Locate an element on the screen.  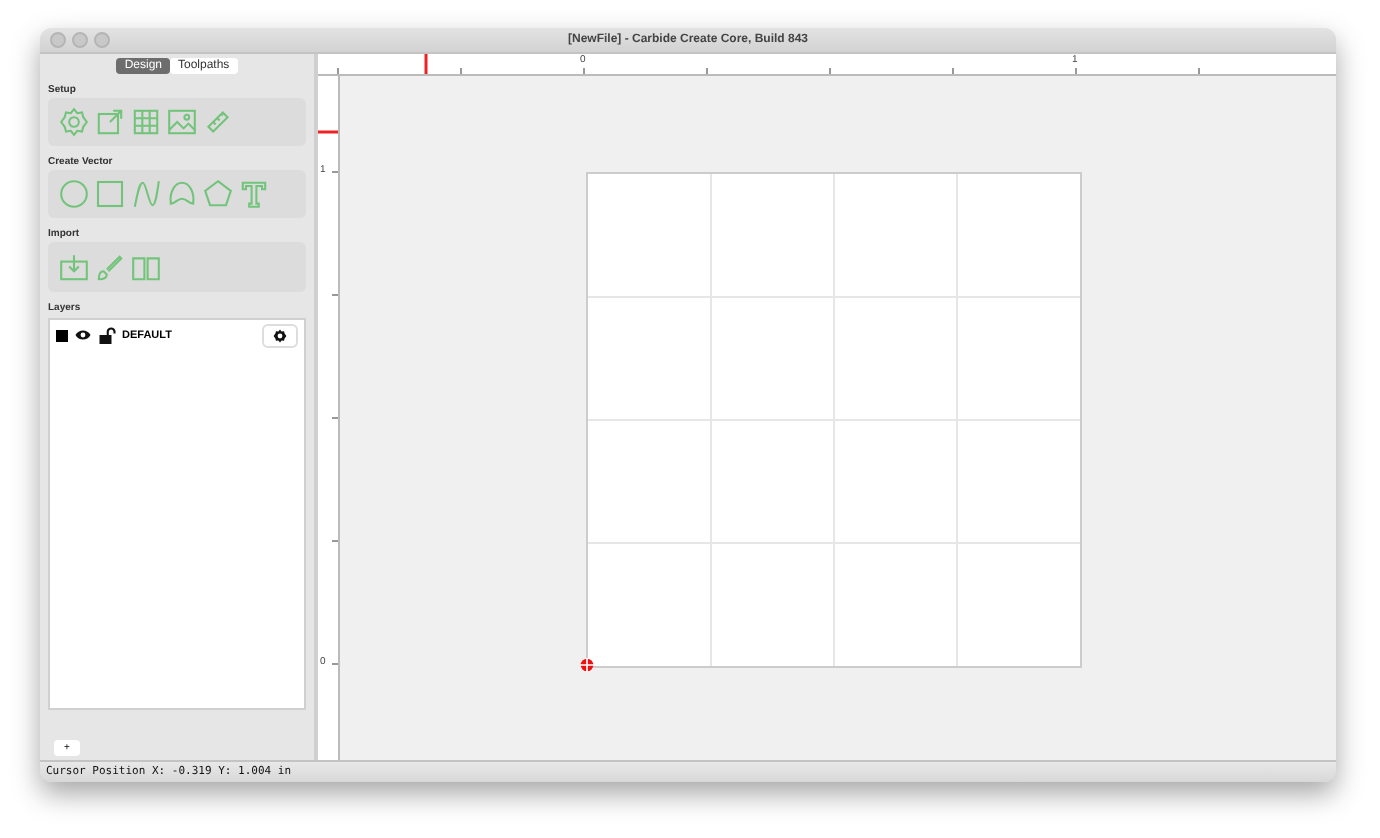
eye-icon is located at coordinates (83, 335).